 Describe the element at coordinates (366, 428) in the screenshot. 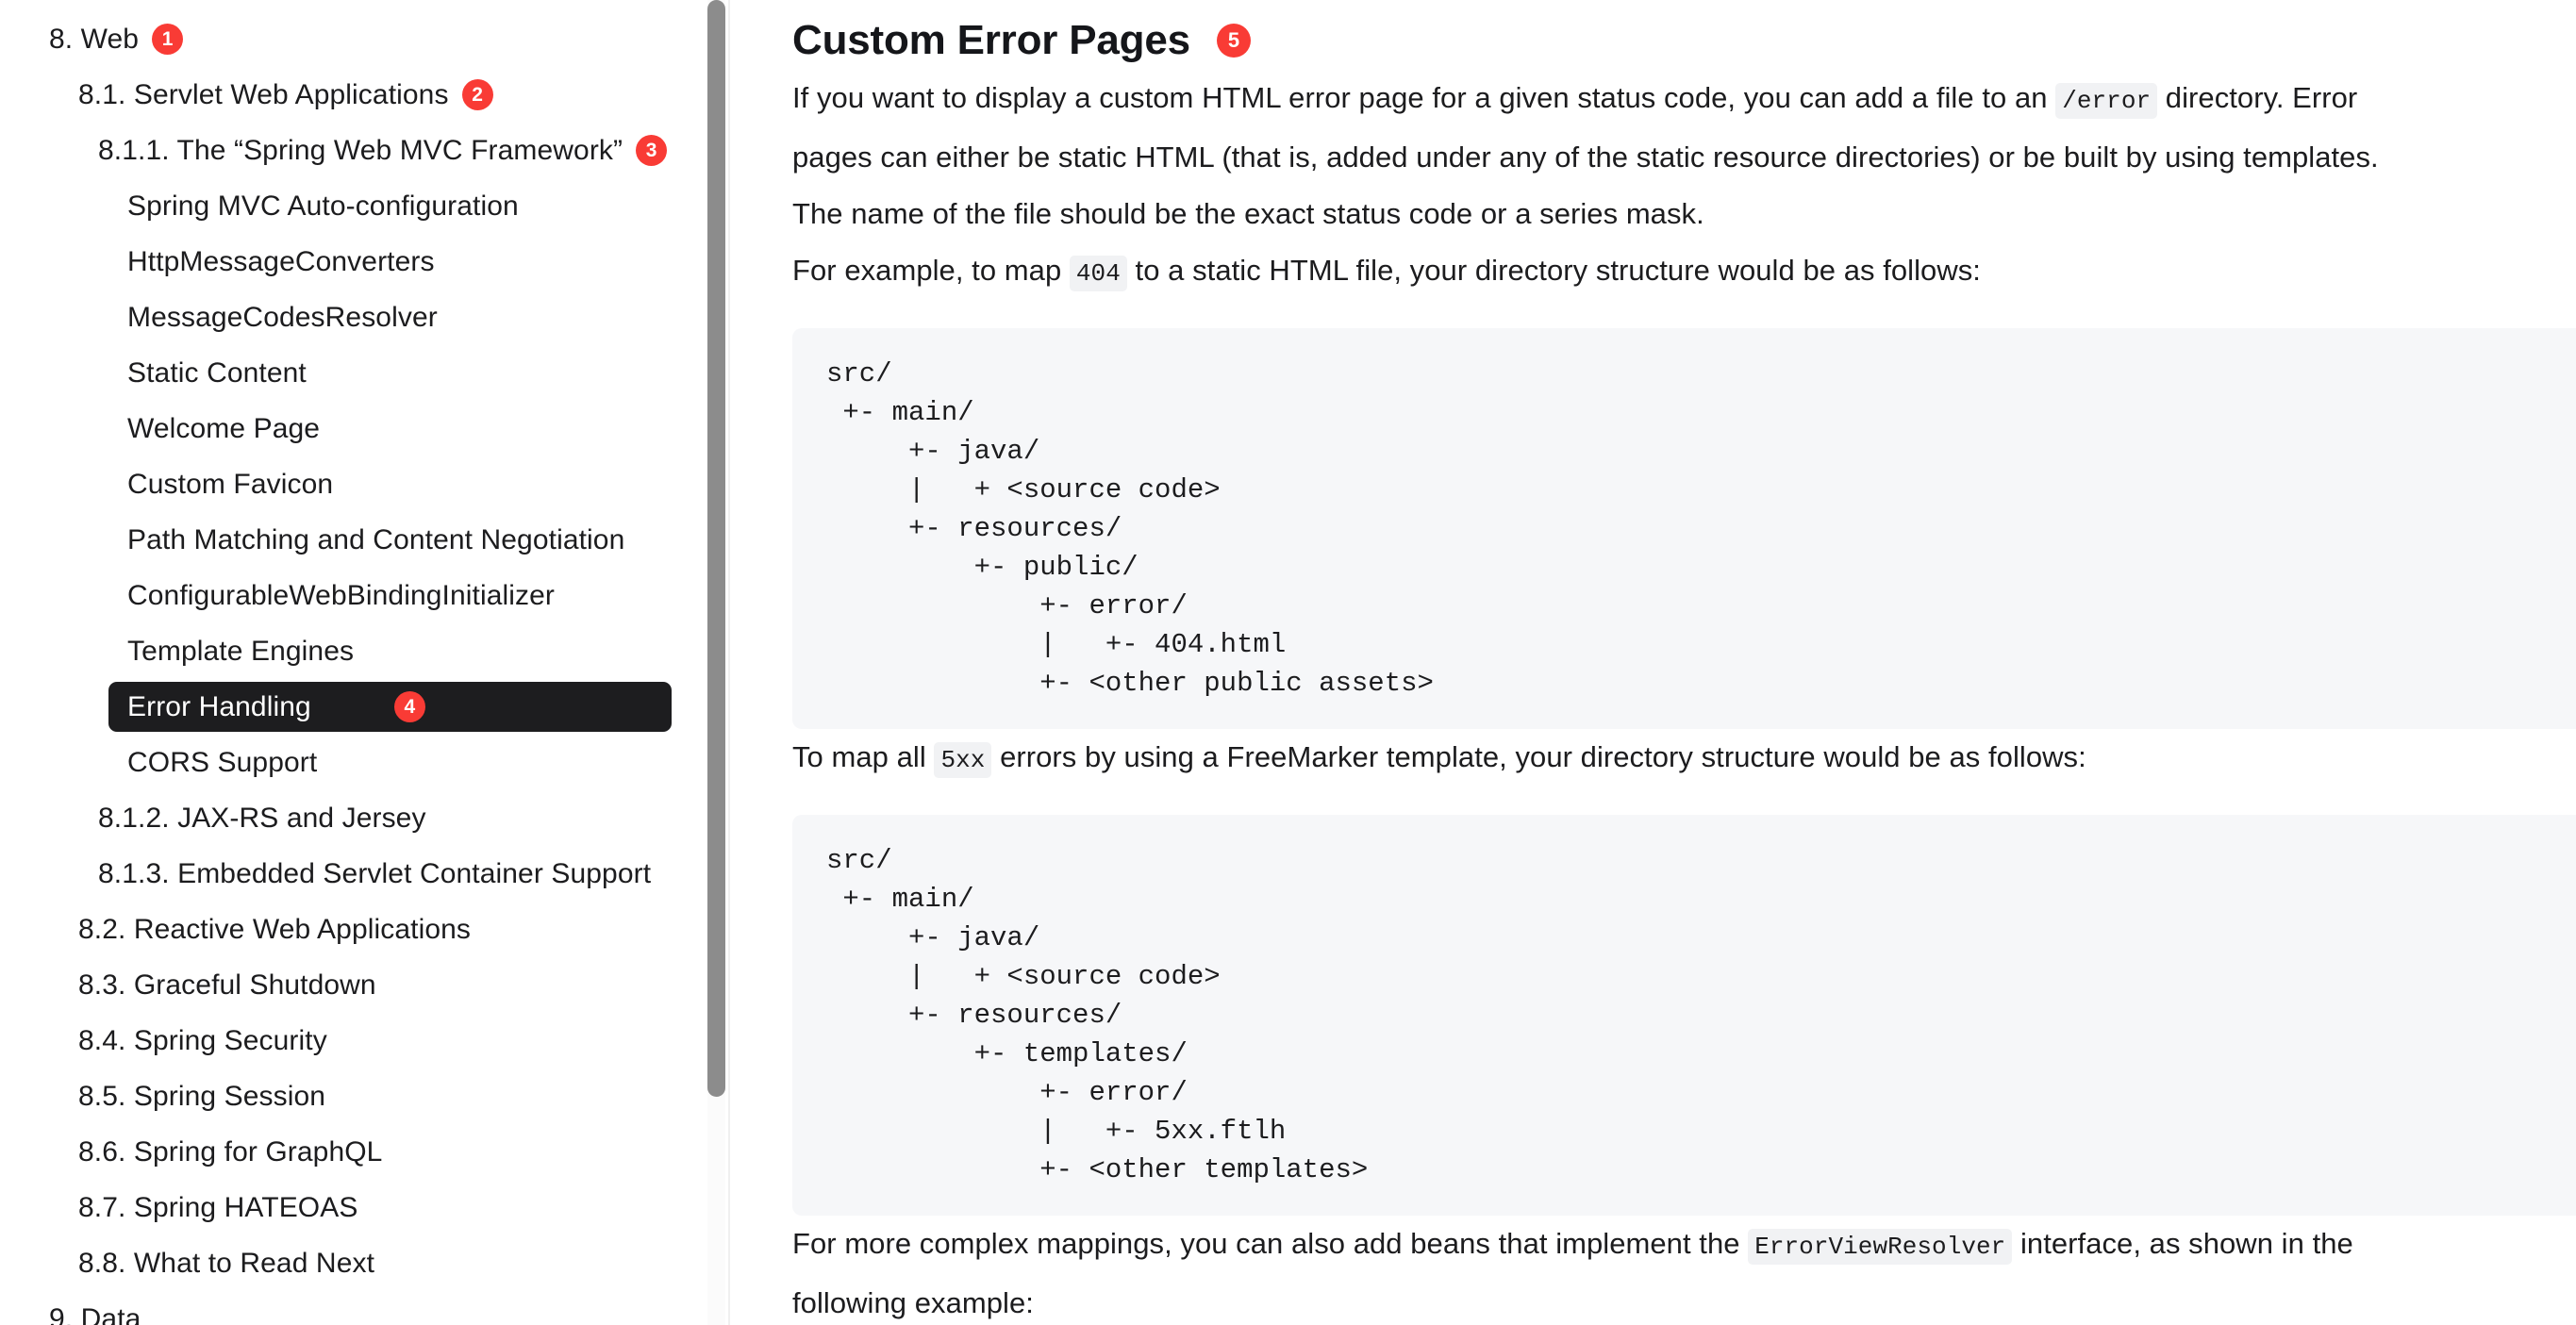

I see `sidebar-item-welcome-page: Welcome Page` at that location.